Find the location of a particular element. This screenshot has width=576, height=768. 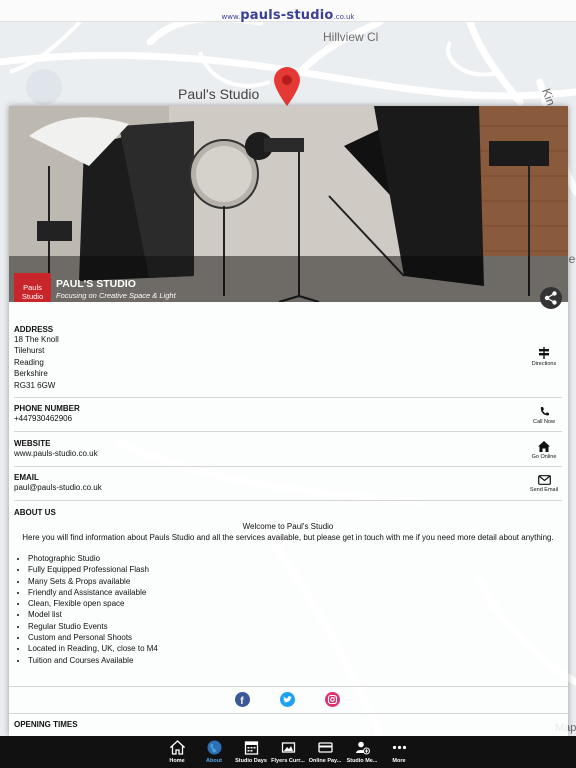

envelope-icon is located at coordinates (544, 480).